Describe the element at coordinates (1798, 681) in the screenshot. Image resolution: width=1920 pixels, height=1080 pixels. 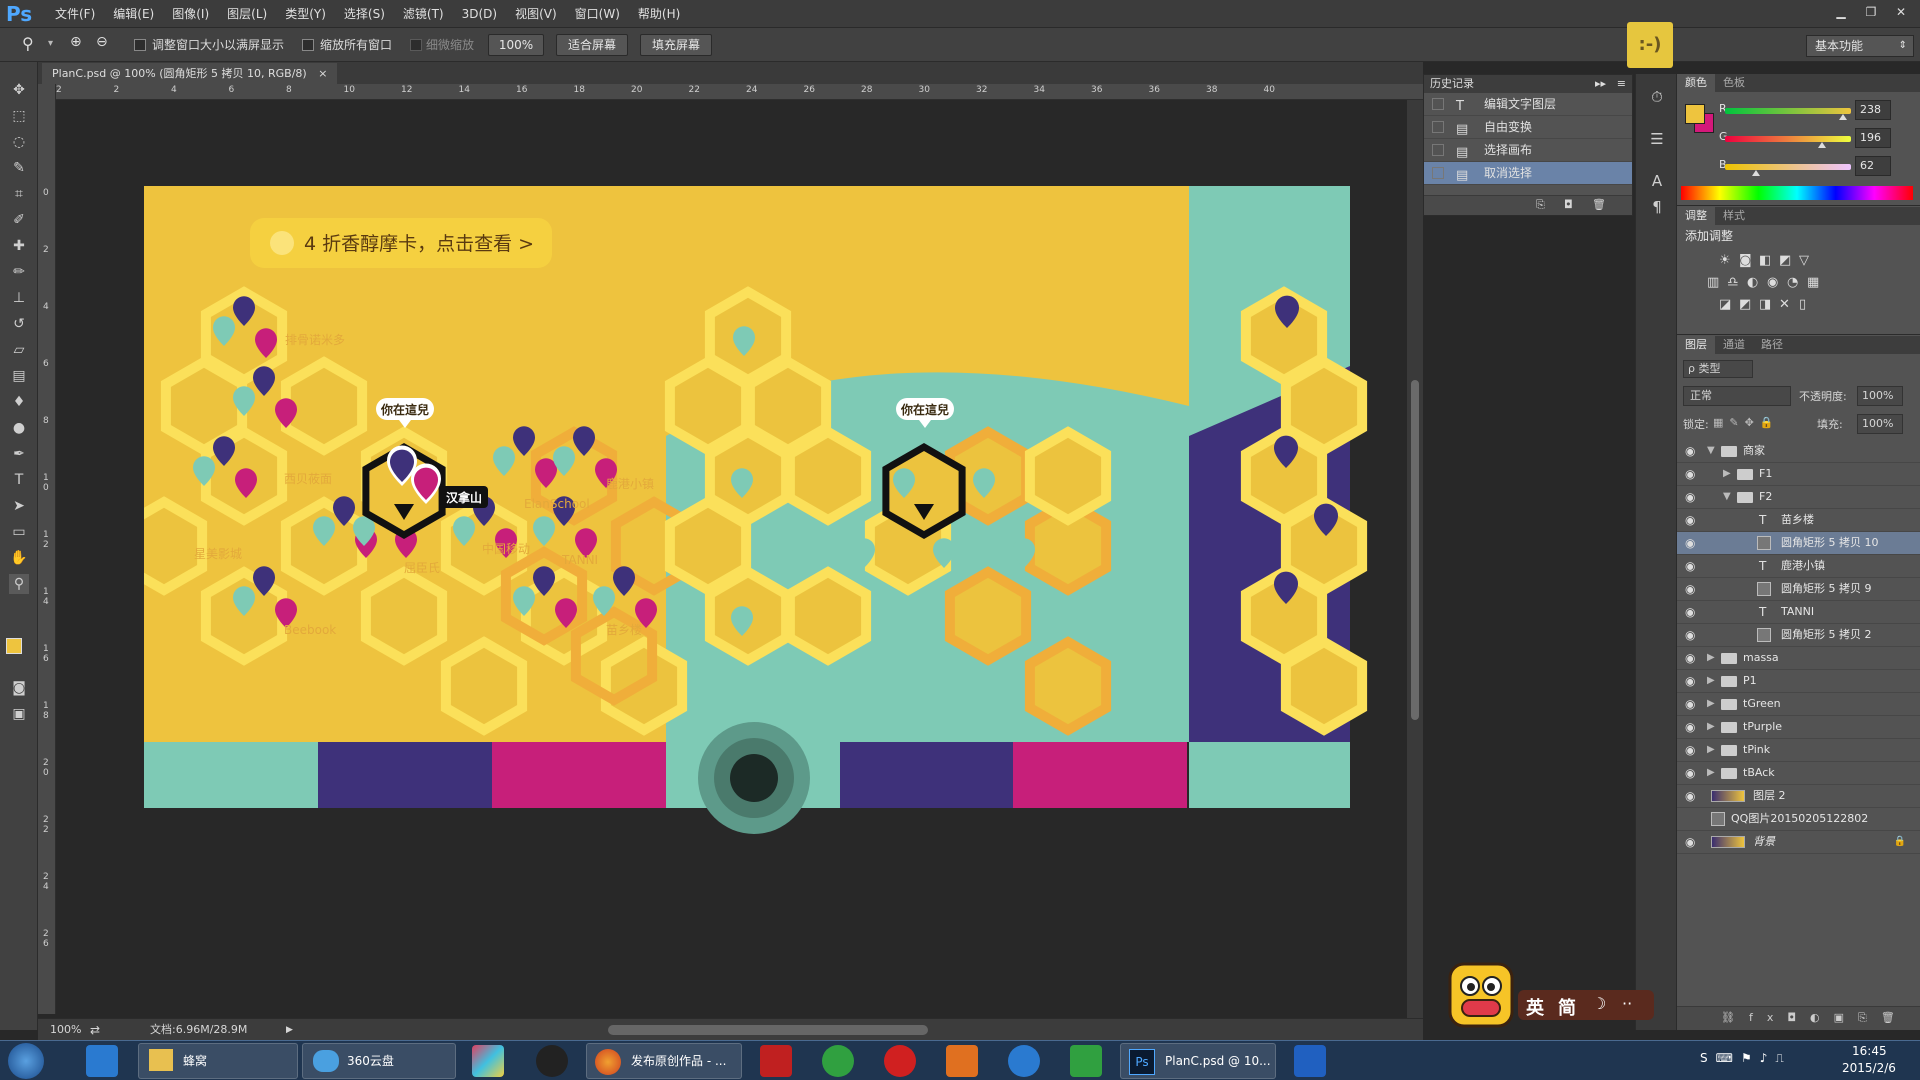
I see `layer-row: ◉ ▶ P1` at that location.